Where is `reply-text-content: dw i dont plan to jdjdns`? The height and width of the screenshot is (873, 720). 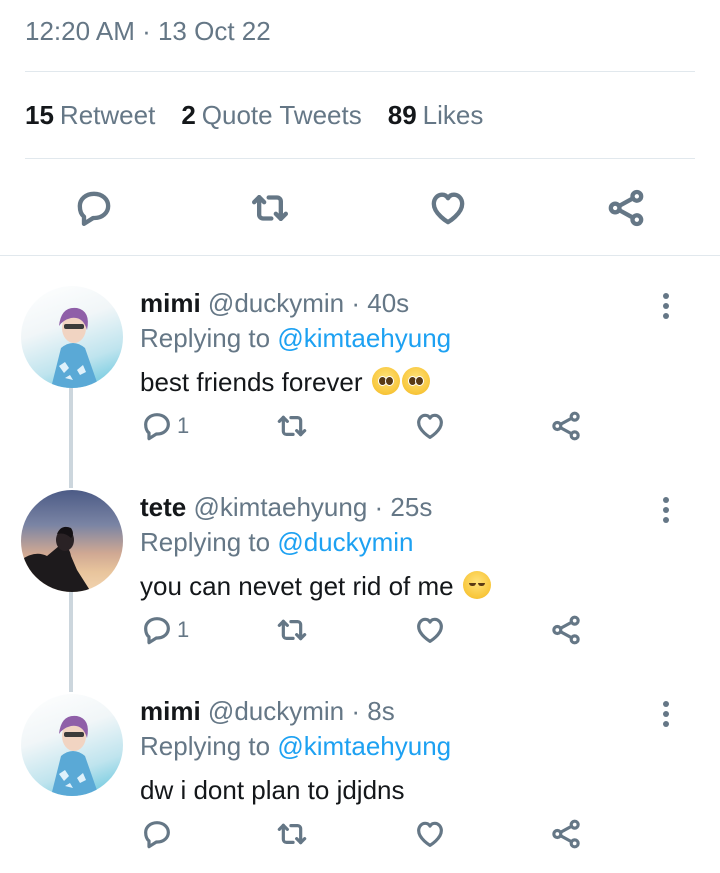
reply-text-content: dw i dont plan to jdjdns is located at coordinates (272, 790).